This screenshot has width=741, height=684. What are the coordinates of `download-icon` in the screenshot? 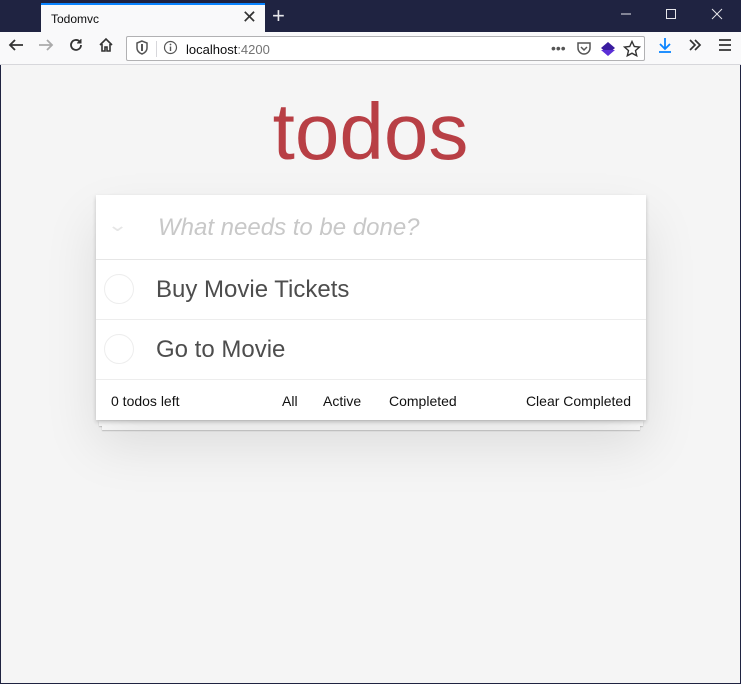 It's located at (665, 45).